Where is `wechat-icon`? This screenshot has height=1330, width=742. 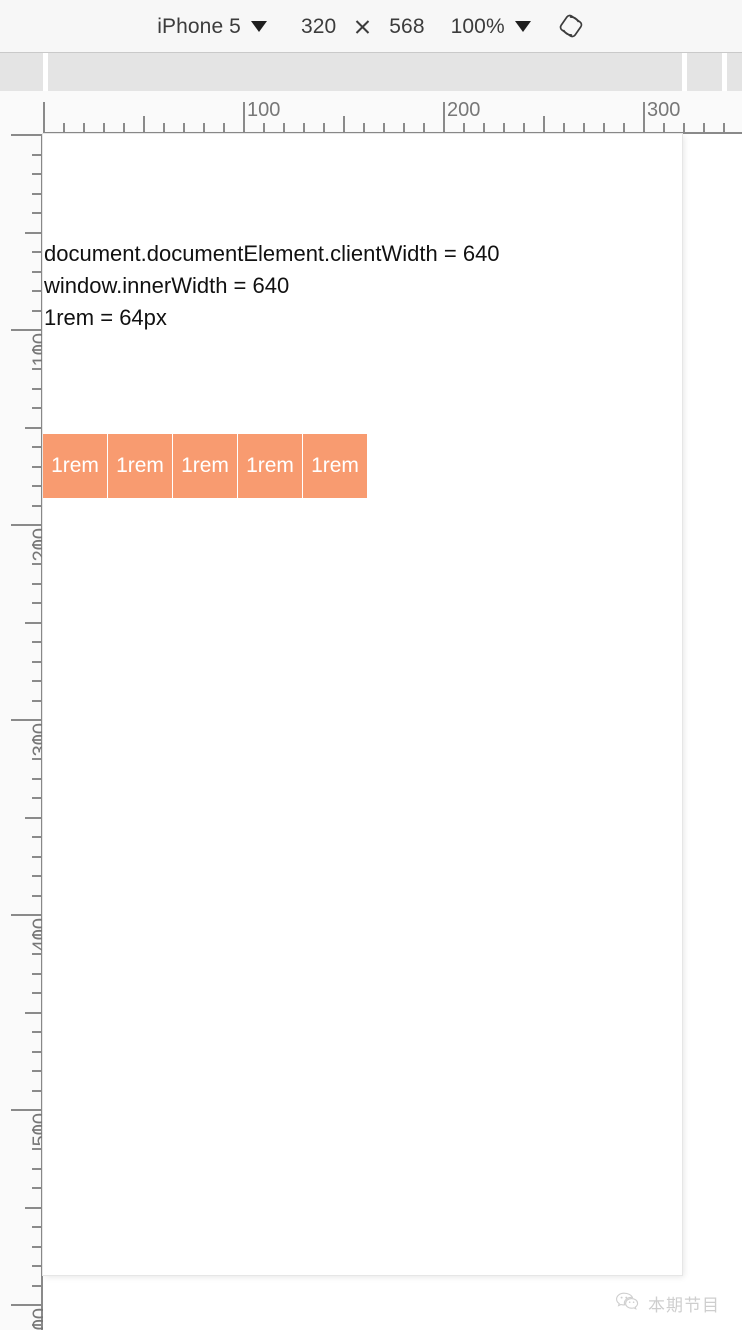 wechat-icon is located at coordinates (627, 1303).